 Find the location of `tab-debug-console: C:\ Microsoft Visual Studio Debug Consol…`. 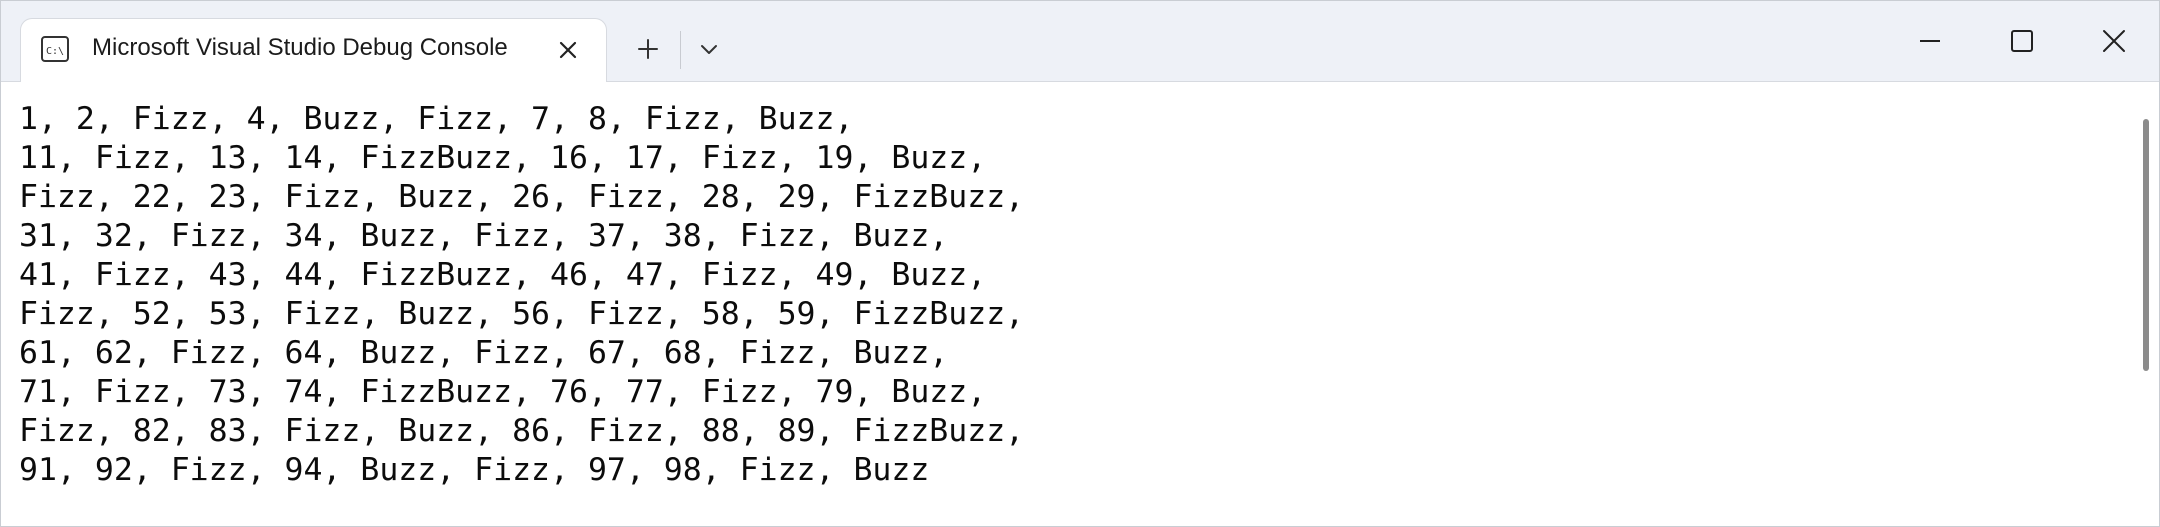

tab-debug-console: C:\ Microsoft Visual Studio Debug Consol… is located at coordinates (313, 50).